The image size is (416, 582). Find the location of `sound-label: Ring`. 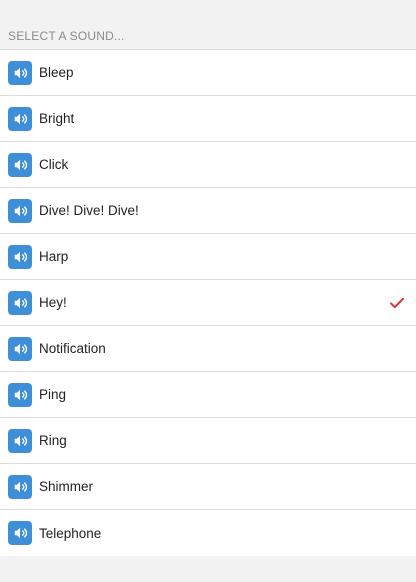

sound-label: Ring is located at coordinates (53, 440).